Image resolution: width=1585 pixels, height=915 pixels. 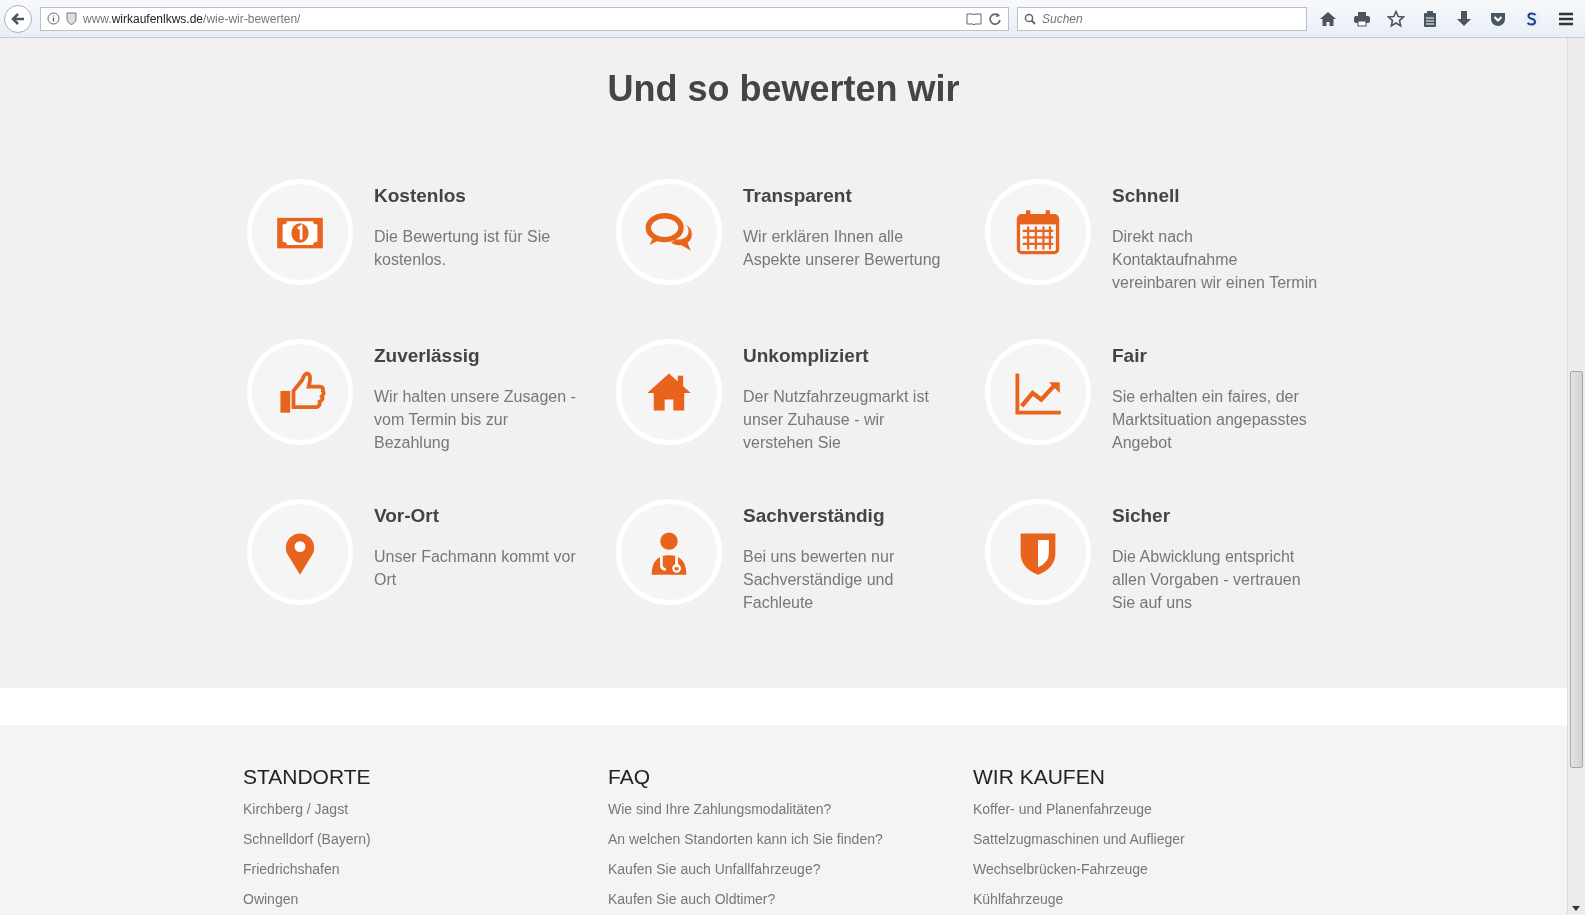 What do you see at coordinates (629, 777) in the screenshot?
I see `footer-heading: FAQ` at bounding box center [629, 777].